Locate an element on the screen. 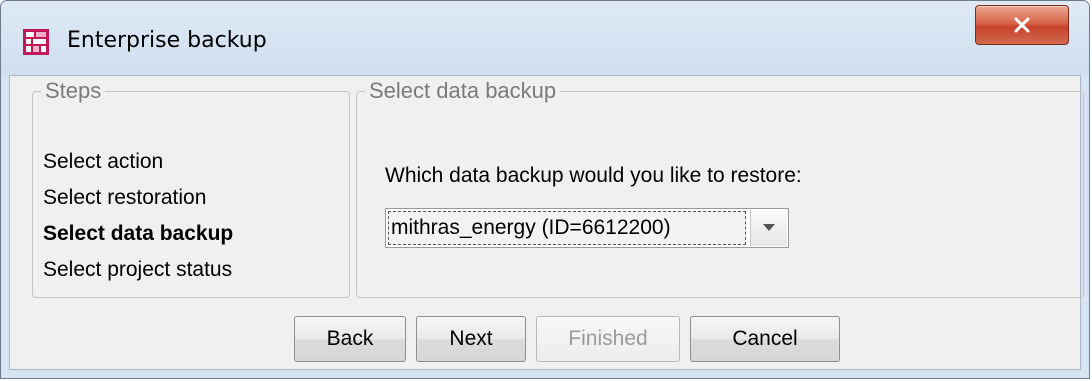 Image resolution: width=1092 pixels, height=381 pixels. step-item-select-restoration: Select restoration is located at coordinates (125, 197).